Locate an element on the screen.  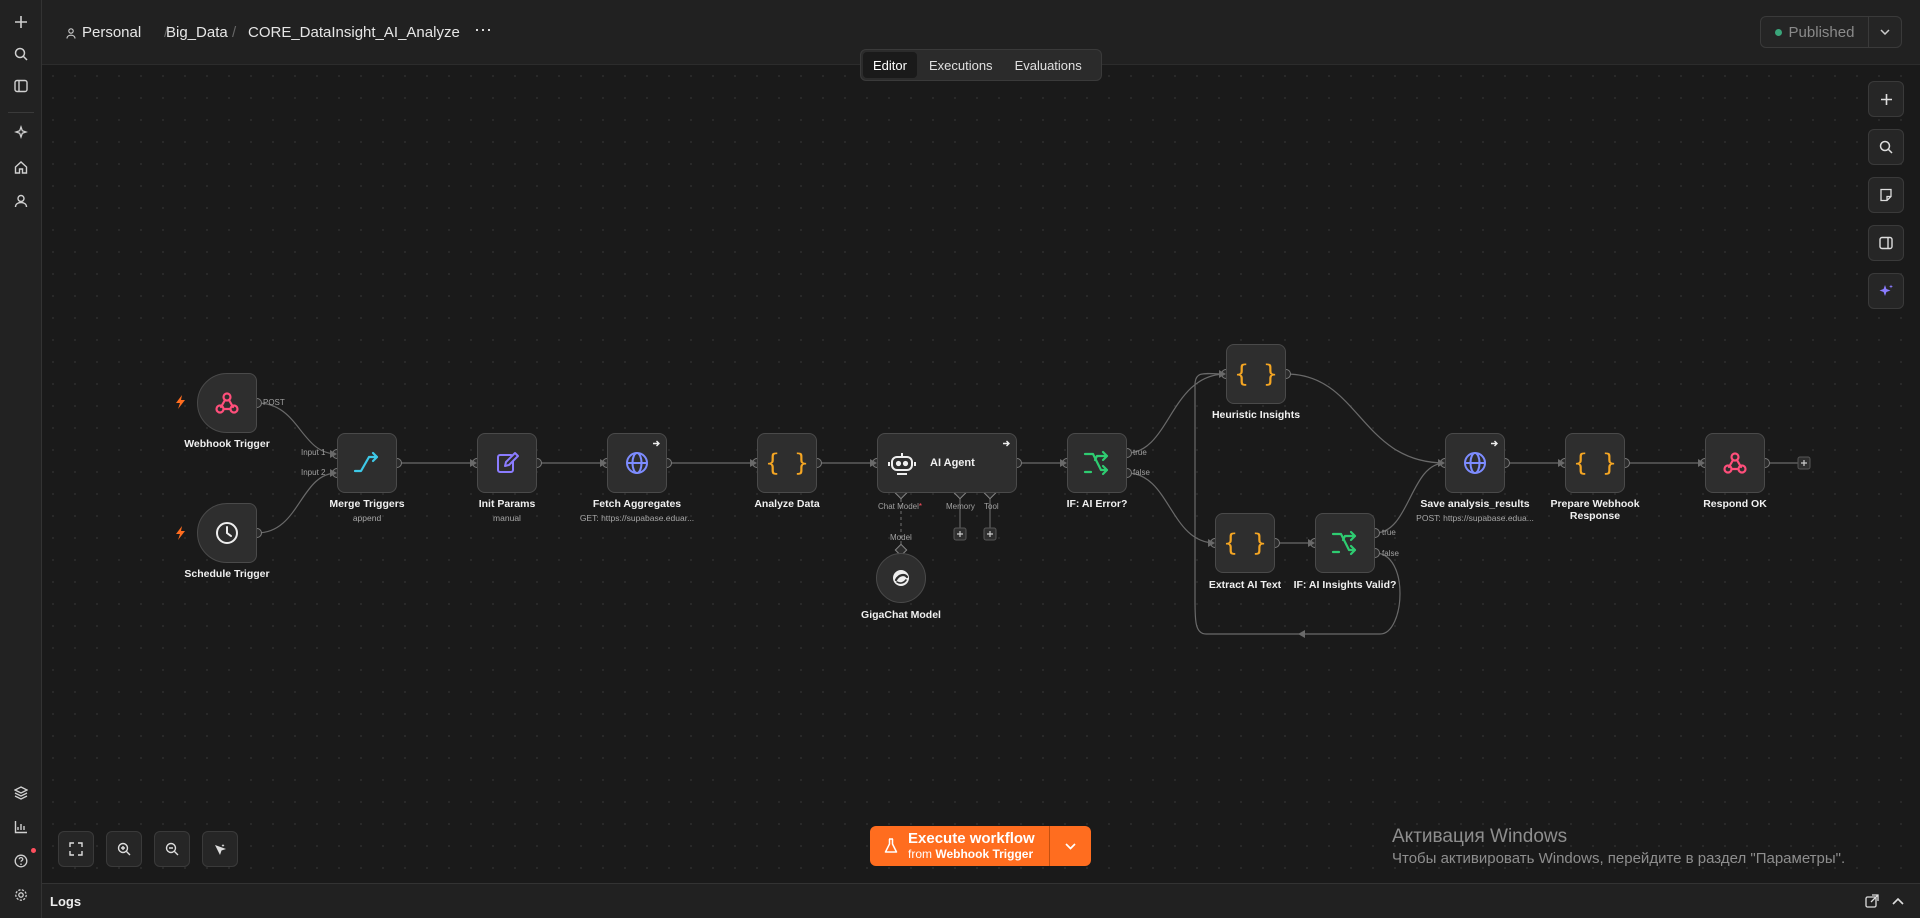
node-label: Merge Triggers is located at coordinates (367, 504).